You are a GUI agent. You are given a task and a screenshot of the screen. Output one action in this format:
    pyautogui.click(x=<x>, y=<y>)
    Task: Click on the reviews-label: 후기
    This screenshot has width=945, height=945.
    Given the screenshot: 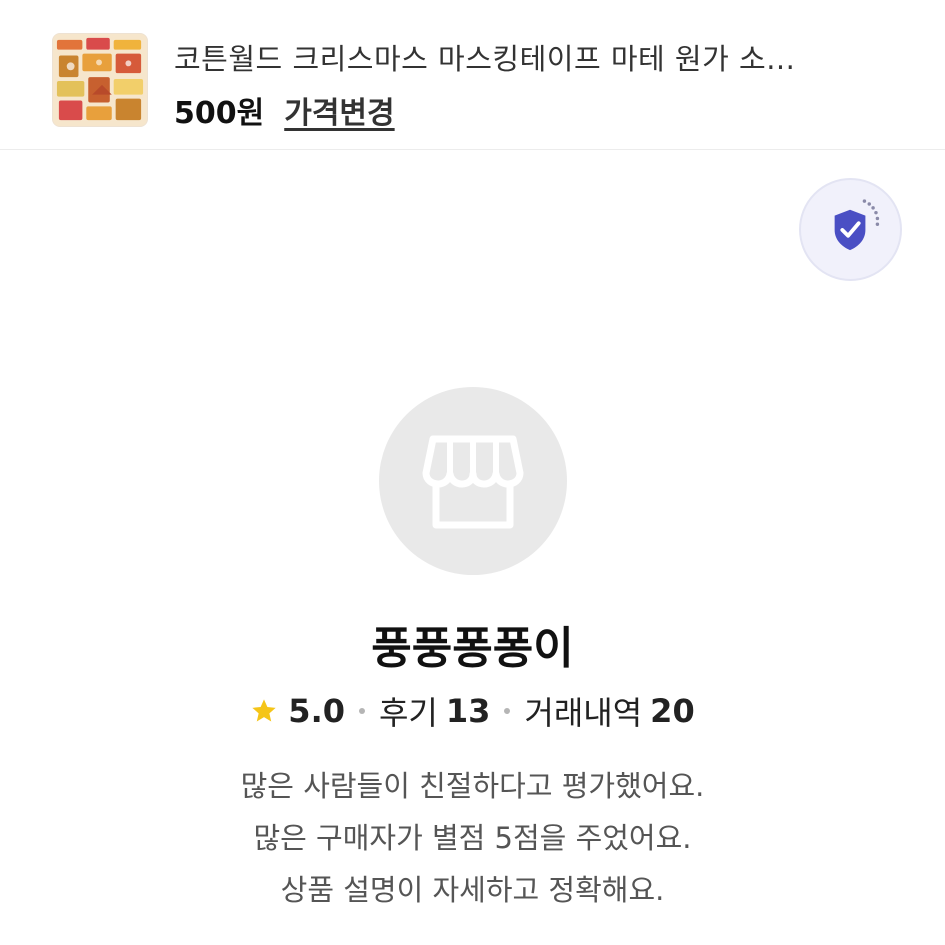 What is the action you would take?
    pyautogui.click(x=408, y=711)
    